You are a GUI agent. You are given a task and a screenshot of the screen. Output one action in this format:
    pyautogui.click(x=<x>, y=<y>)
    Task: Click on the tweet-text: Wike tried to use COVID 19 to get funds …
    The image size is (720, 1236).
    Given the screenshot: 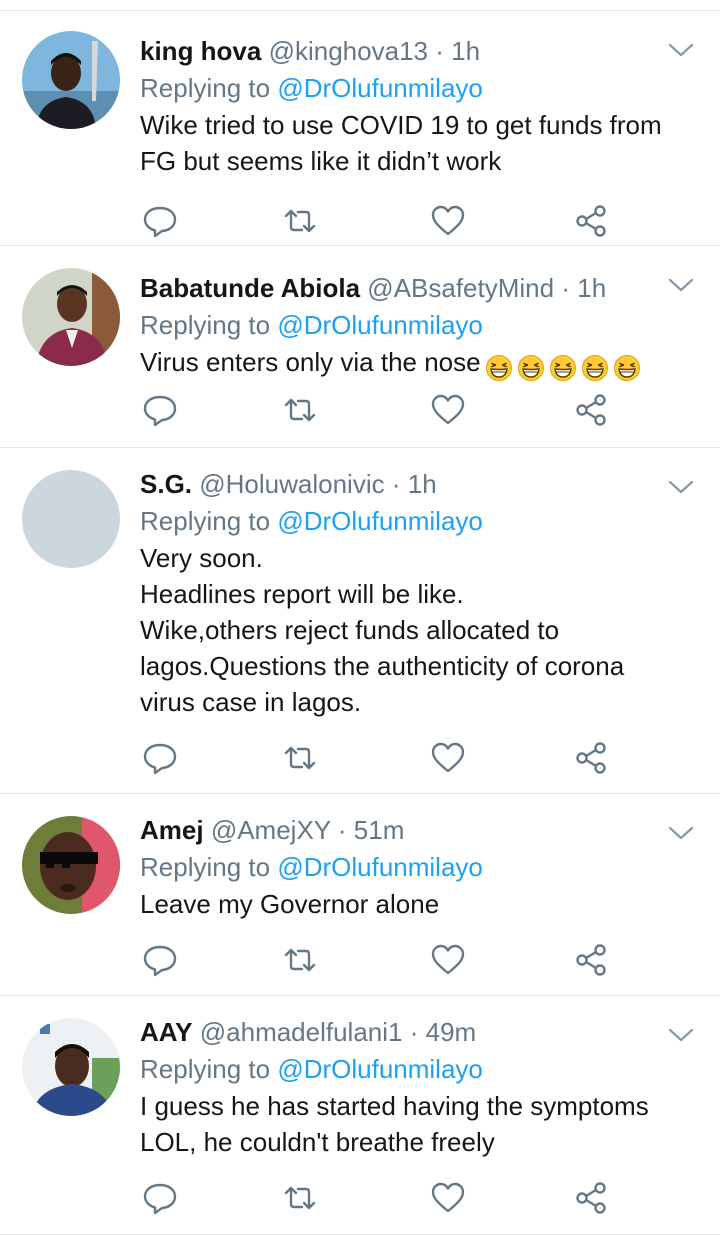 What is the action you would take?
    pyautogui.click(x=401, y=143)
    